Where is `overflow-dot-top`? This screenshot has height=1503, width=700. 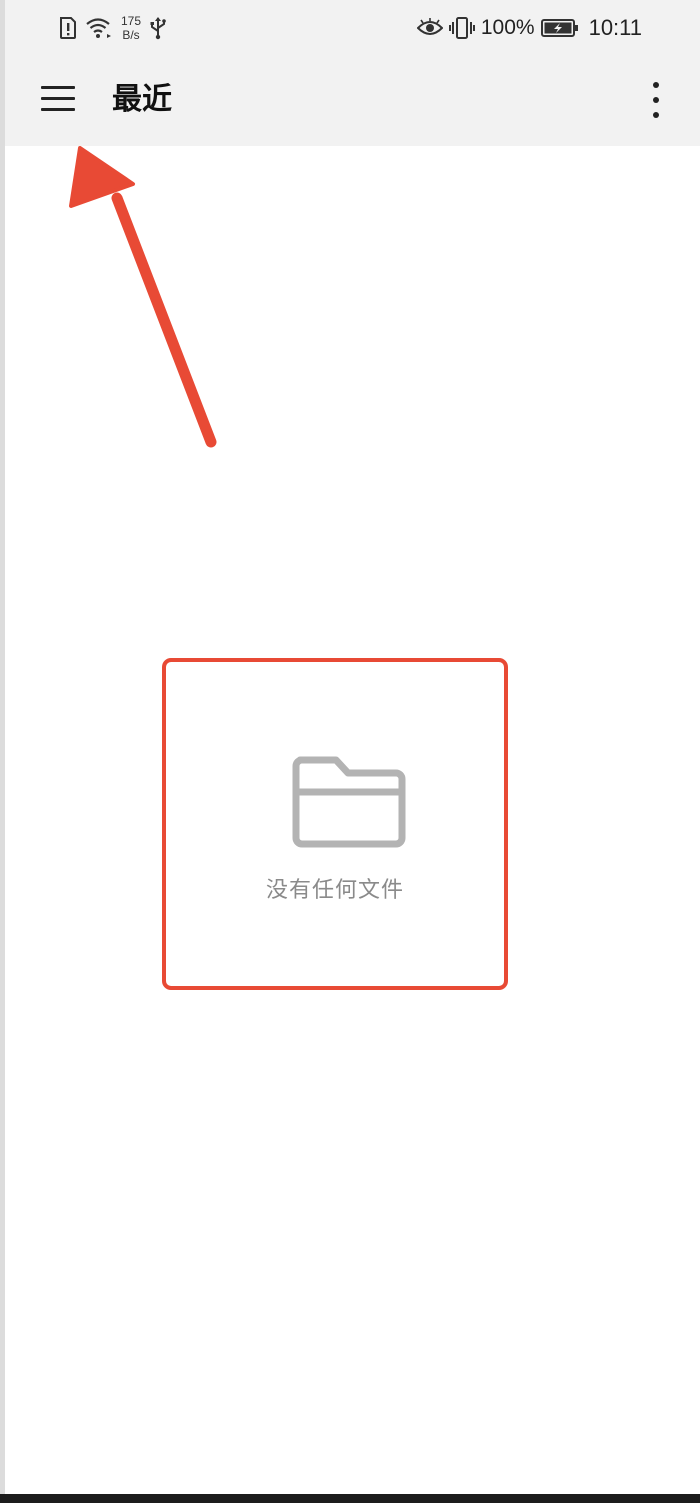
overflow-dot-top is located at coordinates (656, 85).